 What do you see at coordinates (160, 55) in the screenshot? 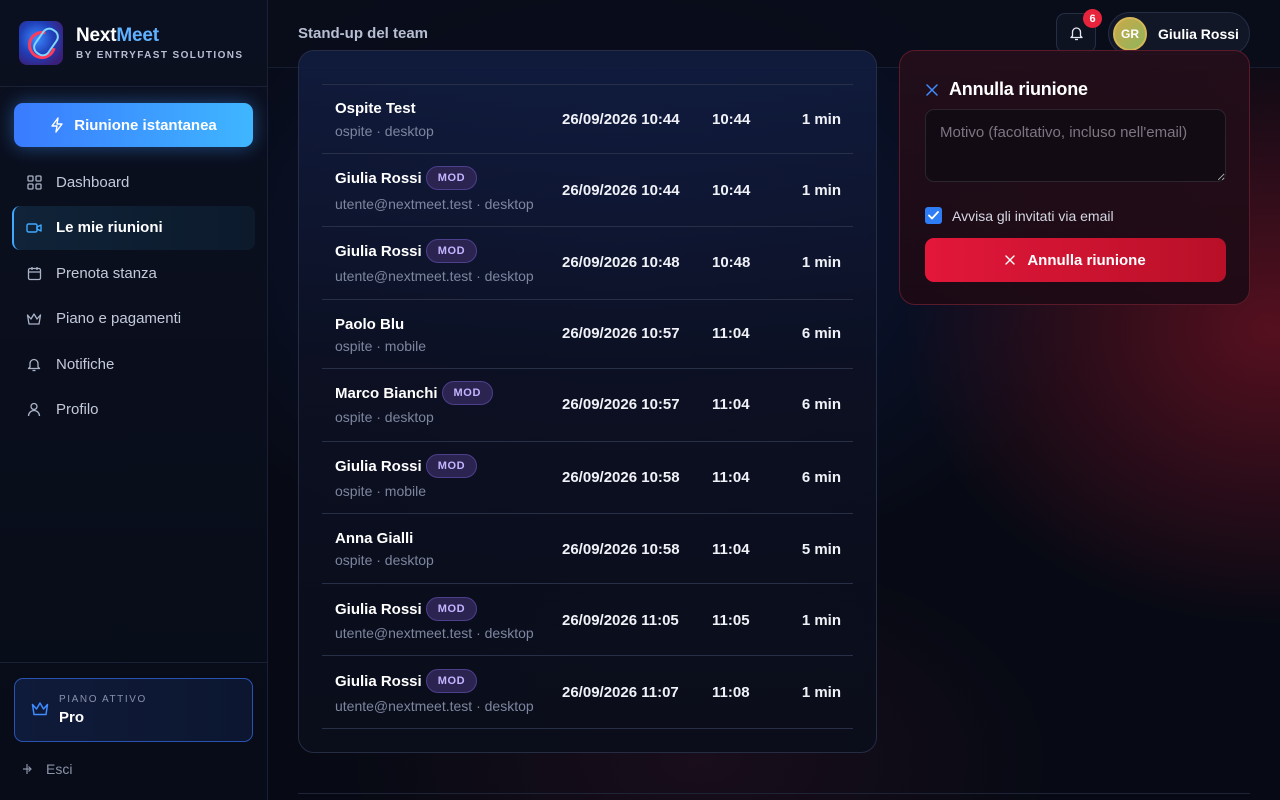
I see `brand-subtitle: BY ENTRYFAST SOLUTIONS` at bounding box center [160, 55].